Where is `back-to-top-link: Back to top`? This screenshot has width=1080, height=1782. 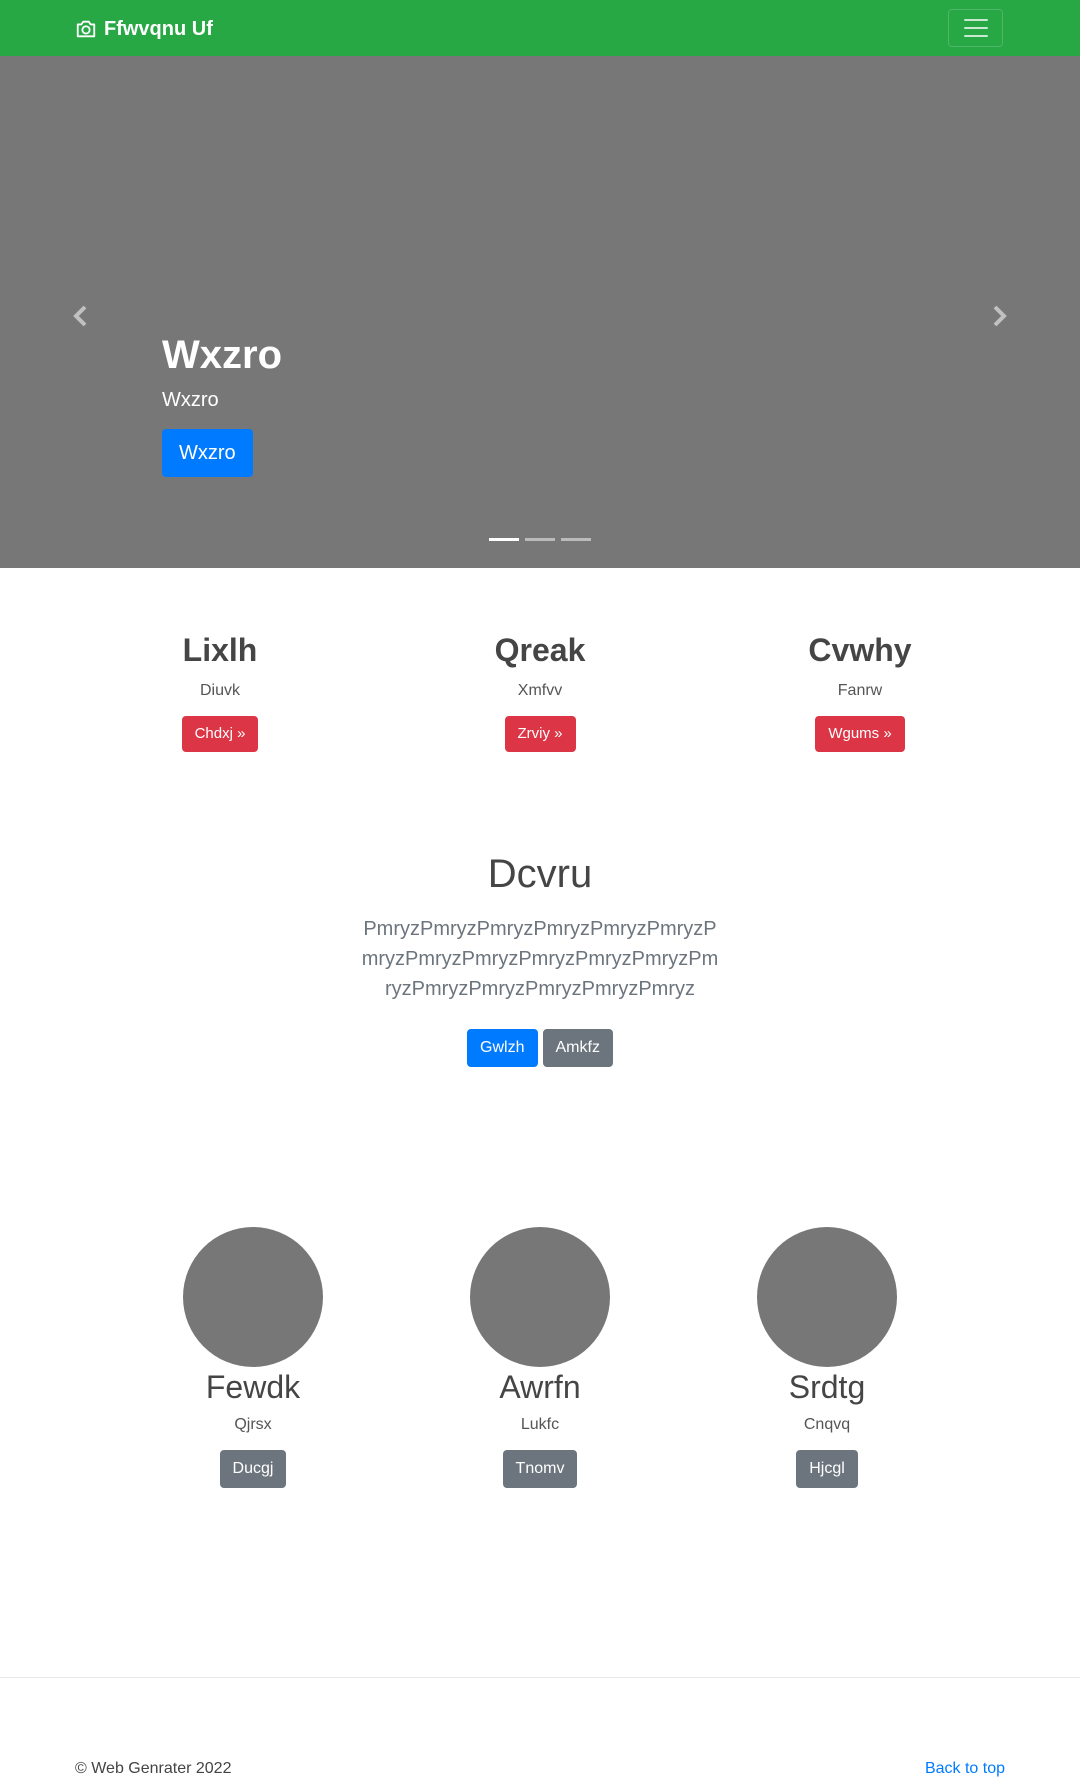
back-to-top-link: Back to top is located at coordinates (965, 1769).